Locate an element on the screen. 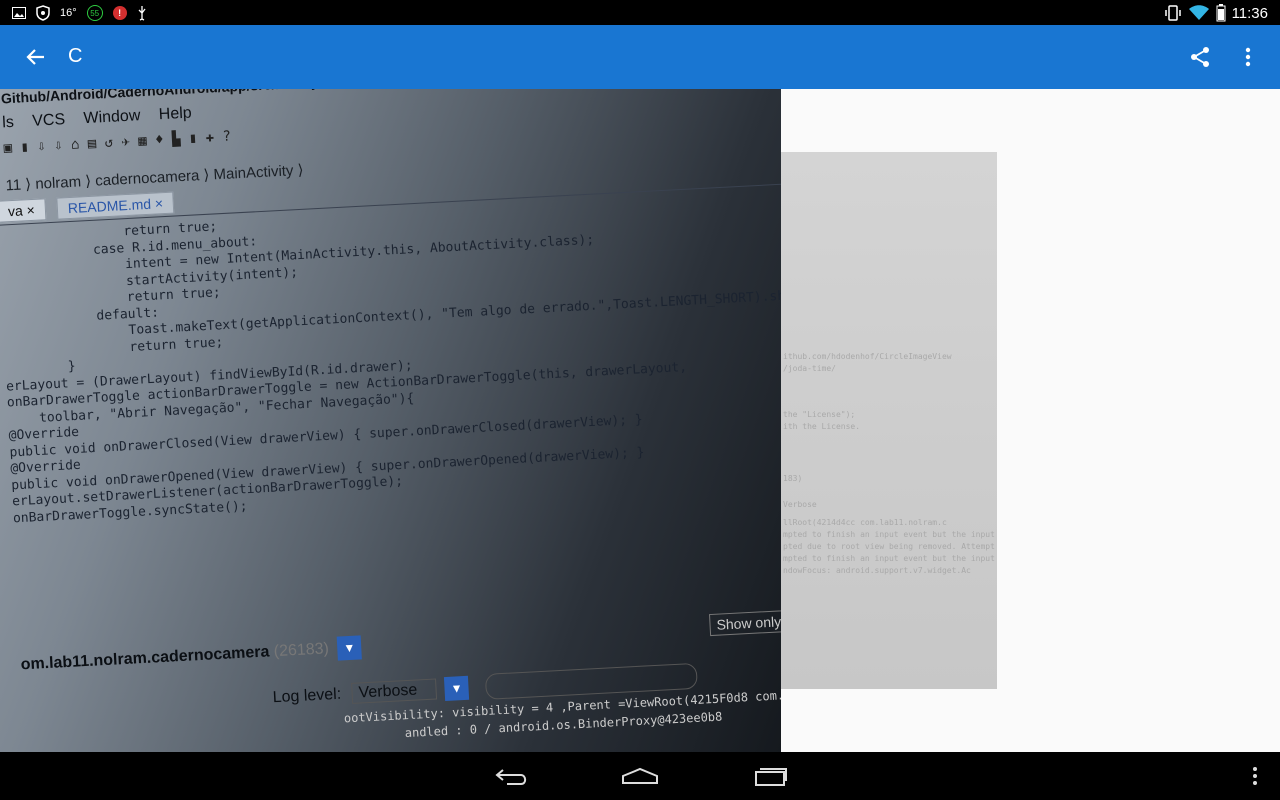 The image size is (1280, 800). ghost-text-line: the "License"); is located at coordinates (819, 414).